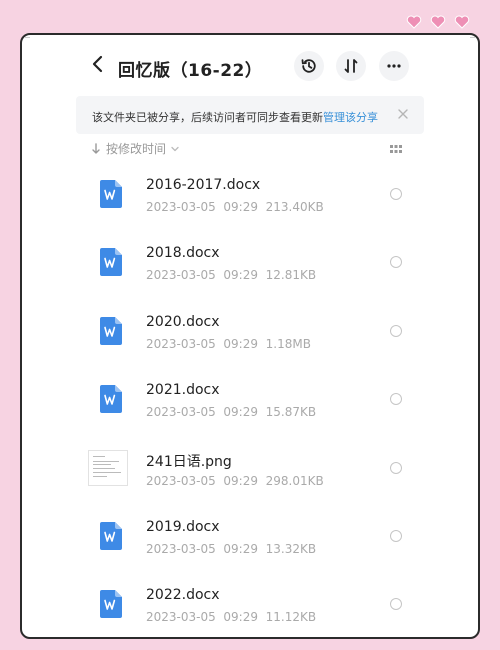 This screenshot has width=500, height=650. Describe the element at coordinates (207, 117) in the screenshot. I see `share-notice-message: 该文件夹已被分享，后续访问者可同步查看更新` at that location.